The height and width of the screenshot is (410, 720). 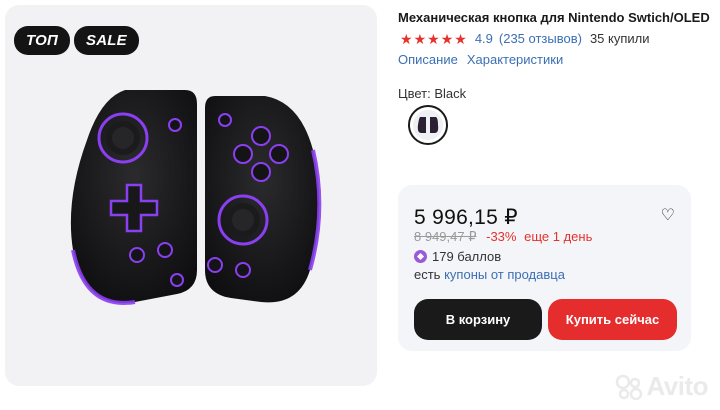 I want to click on top-badge: ТОП, so click(x=42, y=40).